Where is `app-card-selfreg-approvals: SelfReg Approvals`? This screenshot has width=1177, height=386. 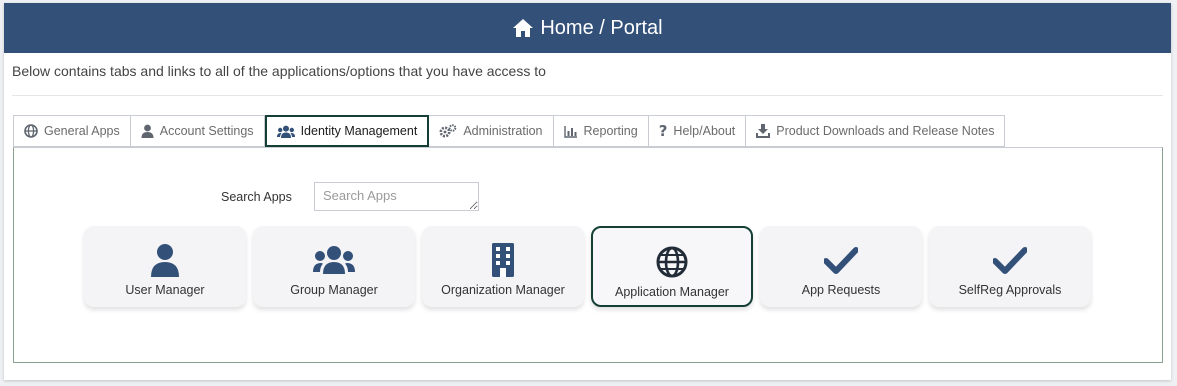 app-card-selfreg-approvals: SelfReg Approvals is located at coordinates (1010, 266).